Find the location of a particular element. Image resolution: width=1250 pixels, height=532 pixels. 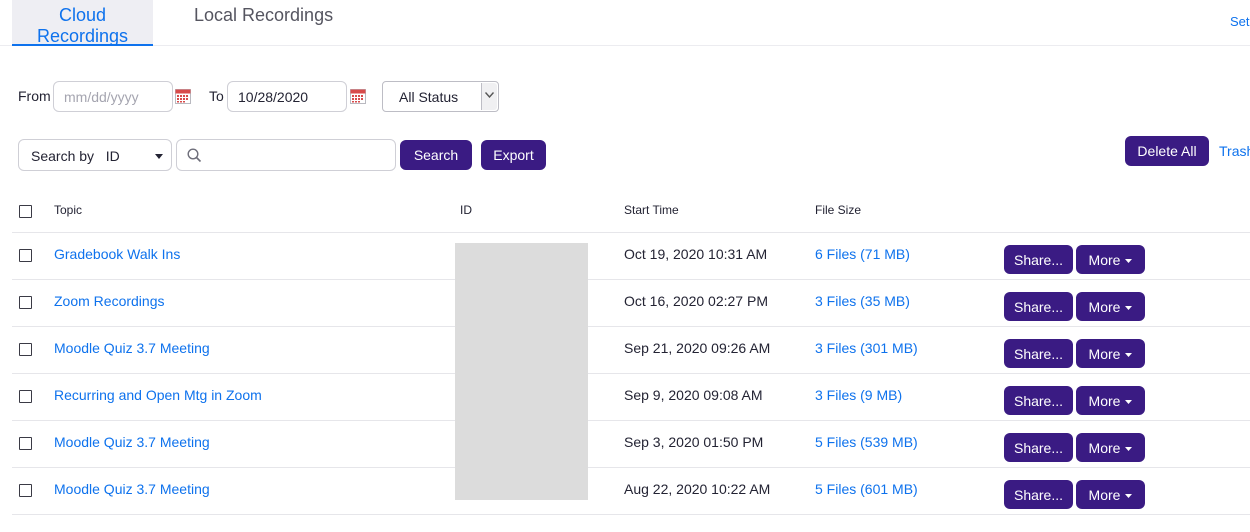

recording-files-link: 3 Files (35 MB) is located at coordinates (862, 301).